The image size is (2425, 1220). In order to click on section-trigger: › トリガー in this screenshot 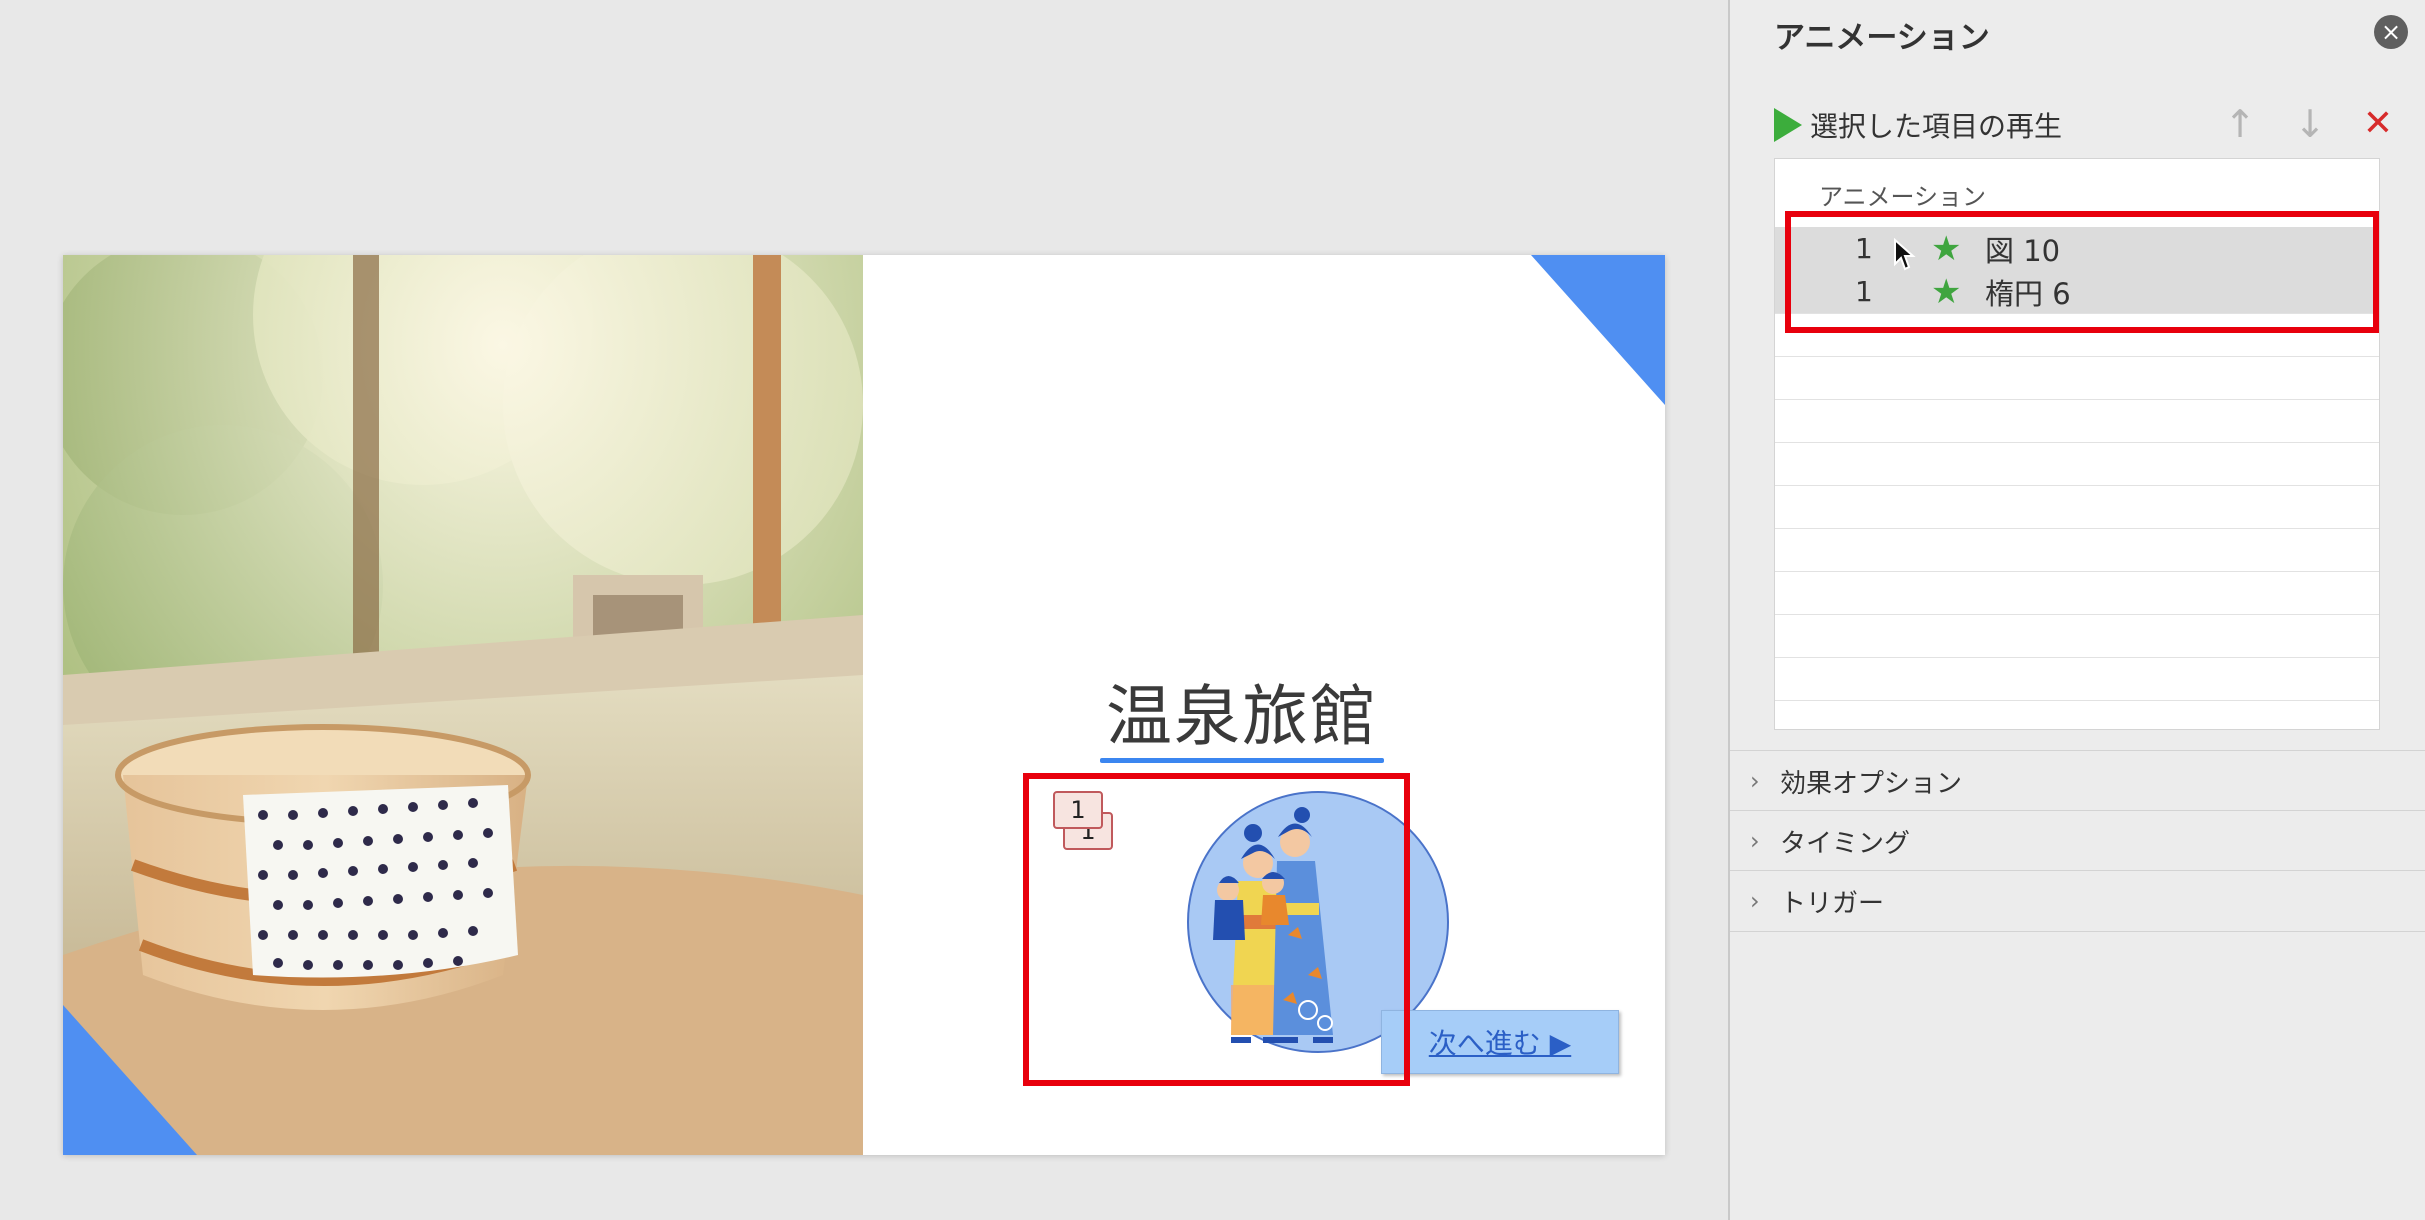, I will do `click(2077, 901)`.